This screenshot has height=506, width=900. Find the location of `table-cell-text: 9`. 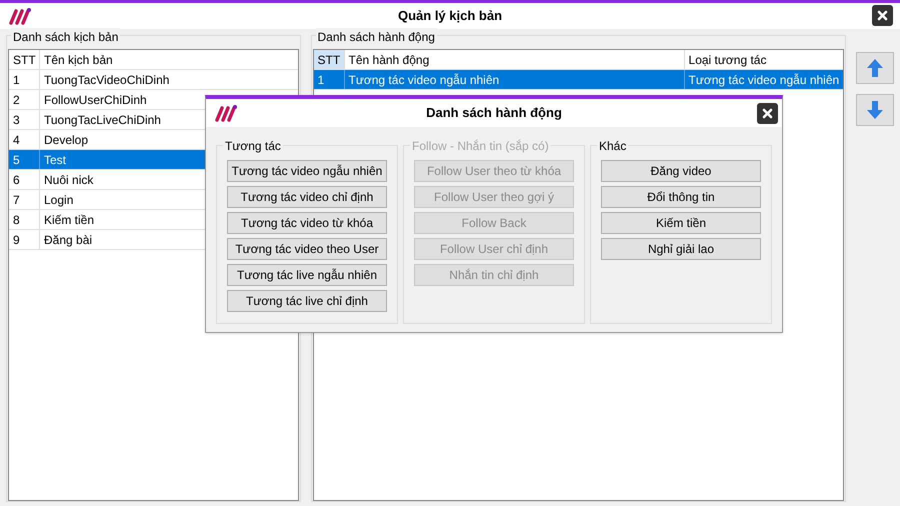

table-cell-text: 9 is located at coordinates (16, 240).